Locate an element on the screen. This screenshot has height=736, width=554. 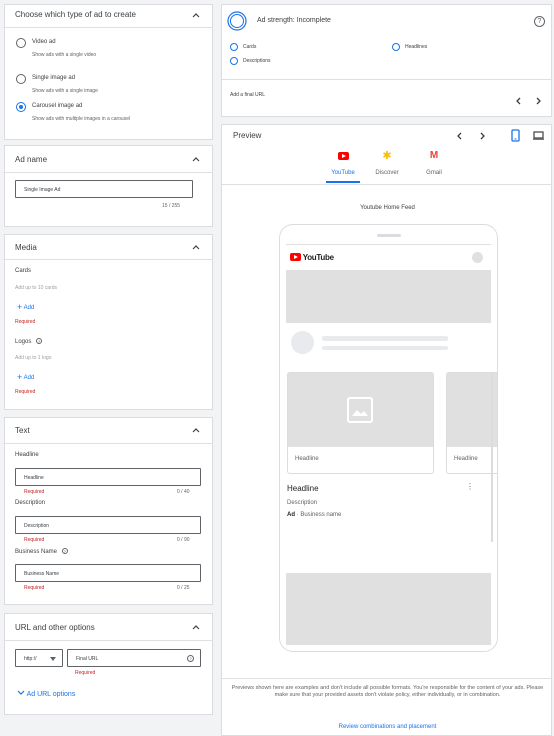
ad-url-options-toggle: Ad URL options is located at coordinates (46, 694).